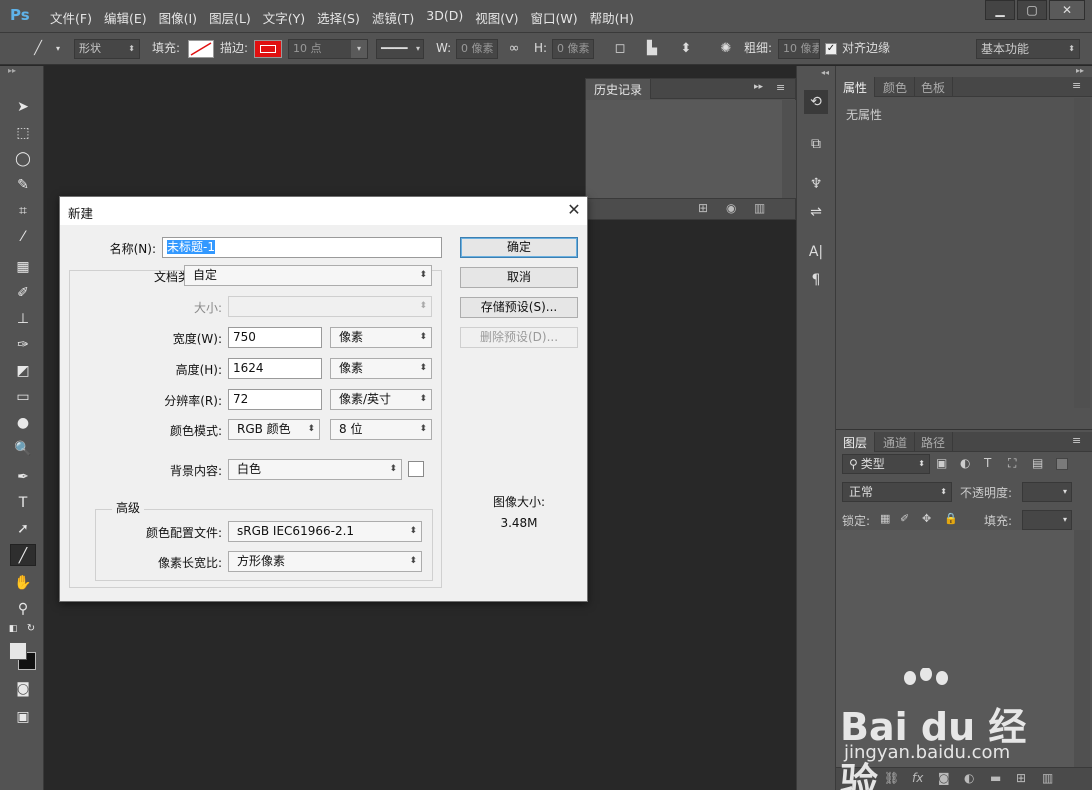 The image size is (1092, 790). What do you see at coordinates (856, 442) in the screenshot?
I see `tab-layers: 图层` at bounding box center [856, 442].